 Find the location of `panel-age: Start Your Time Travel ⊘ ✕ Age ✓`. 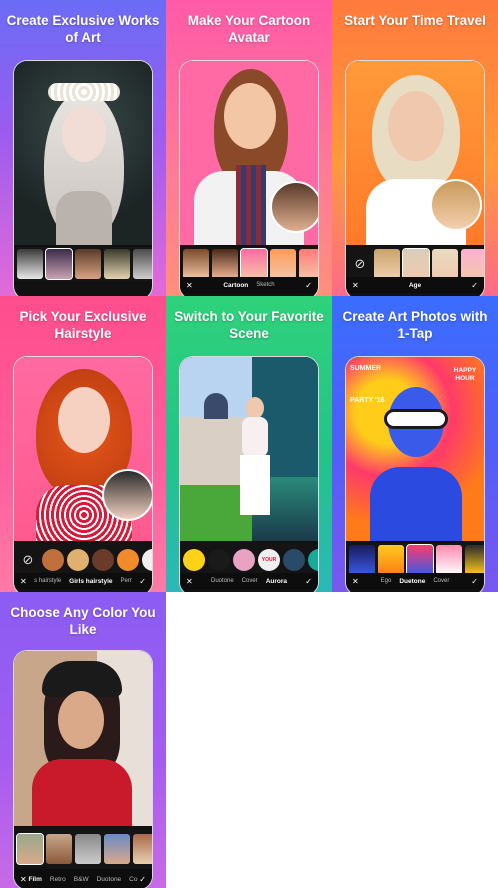

panel-age: Start Your Time Travel ⊘ ✕ Age ✓ is located at coordinates (415, 148).